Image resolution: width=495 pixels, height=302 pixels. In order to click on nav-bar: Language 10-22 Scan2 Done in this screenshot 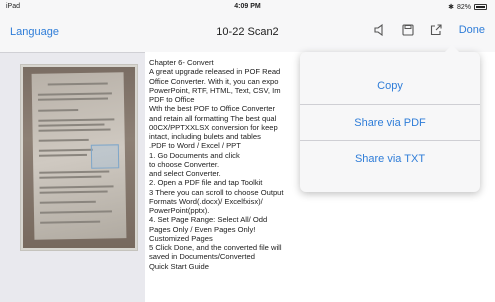, I will do `click(247, 33)`.